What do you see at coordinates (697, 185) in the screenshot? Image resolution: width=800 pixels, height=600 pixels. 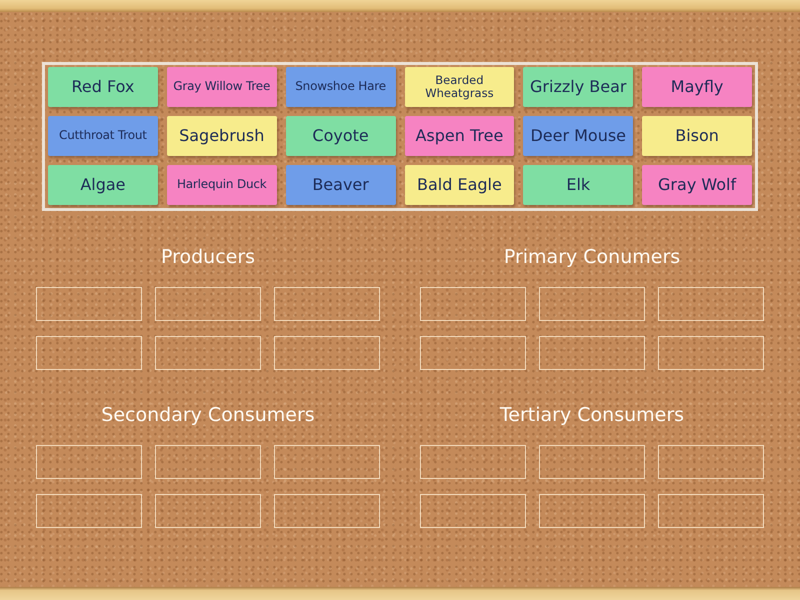 I see `animal-card: Gray Wolf` at bounding box center [697, 185].